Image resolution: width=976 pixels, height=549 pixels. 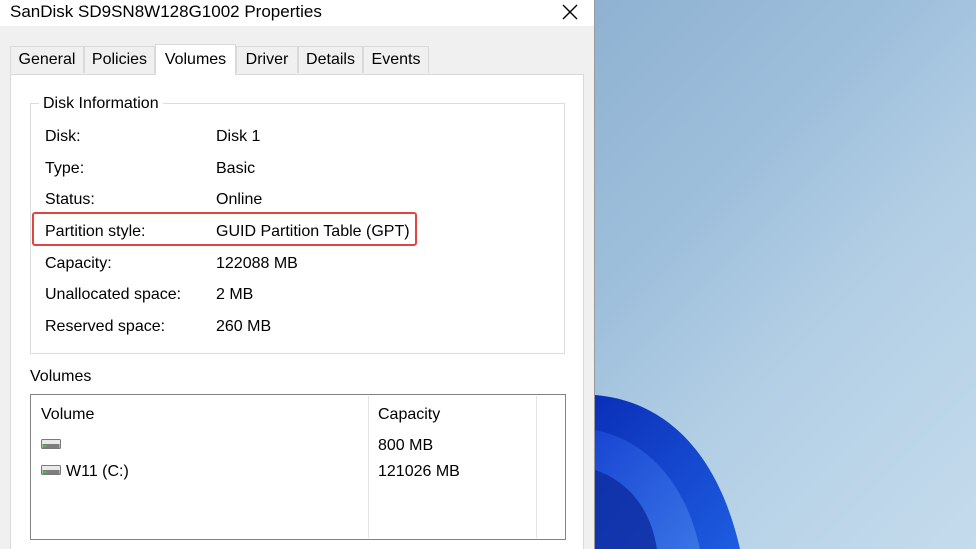 What do you see at coordinates (95, 231) in the screenshot?
I see `partition-style-label: Partition style:` at bounding box center [95, 231].